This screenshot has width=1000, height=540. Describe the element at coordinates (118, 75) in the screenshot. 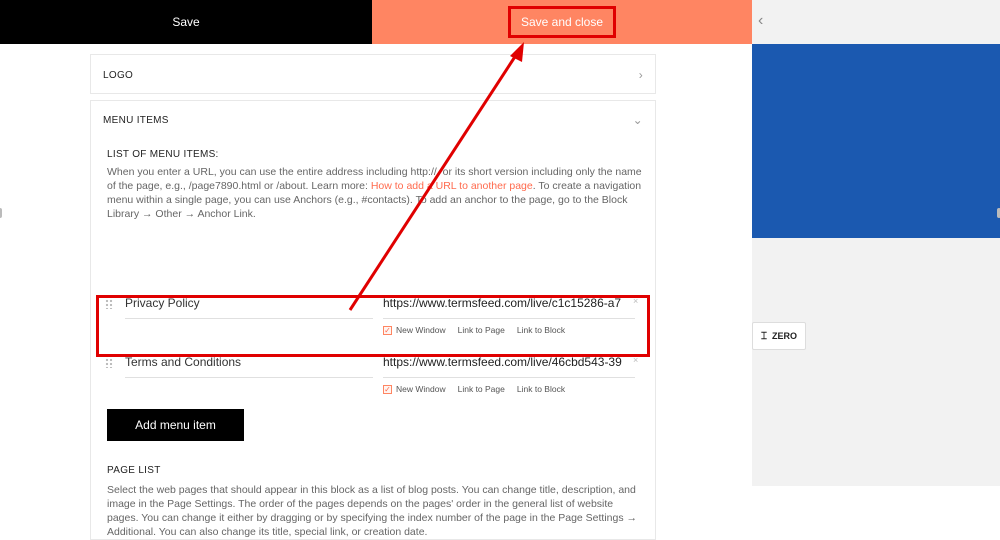

I see `logo-section-title: LOGO` at that location.